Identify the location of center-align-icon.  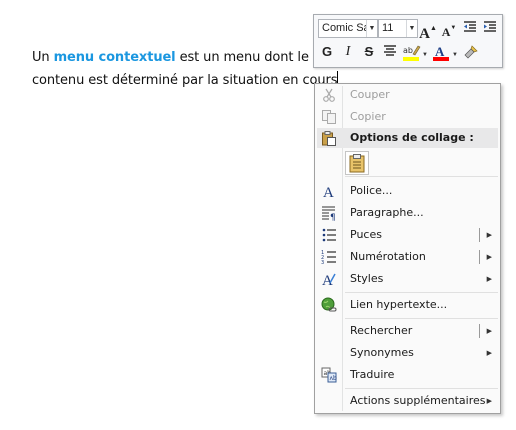
(390, 52).